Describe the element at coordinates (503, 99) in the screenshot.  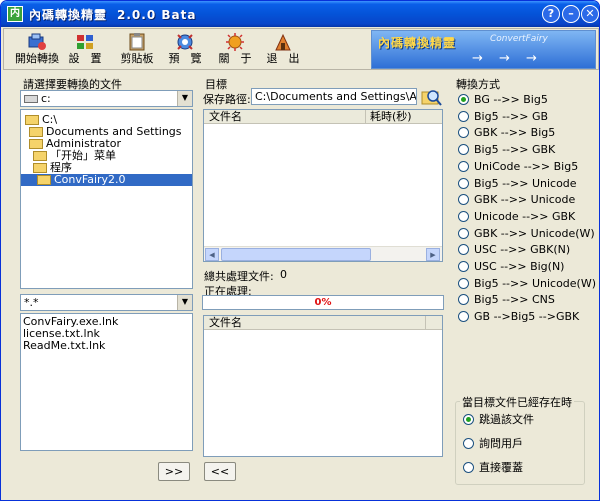
I see `convert-mode-option: BG -->> Big5` at that location.